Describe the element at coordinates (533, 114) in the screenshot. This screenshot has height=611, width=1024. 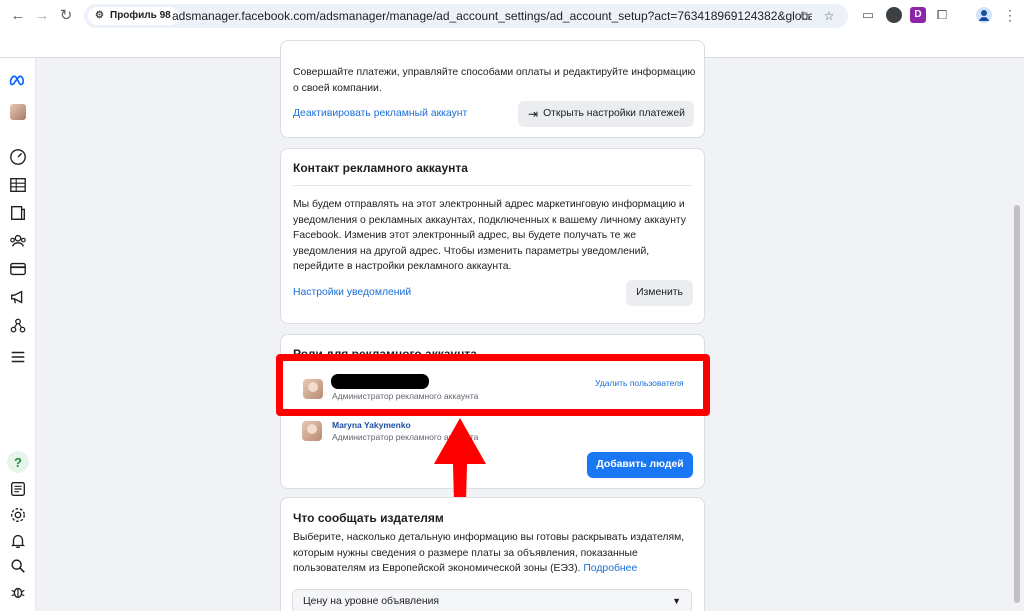
I see `exit-icon: ⇥` at that location.